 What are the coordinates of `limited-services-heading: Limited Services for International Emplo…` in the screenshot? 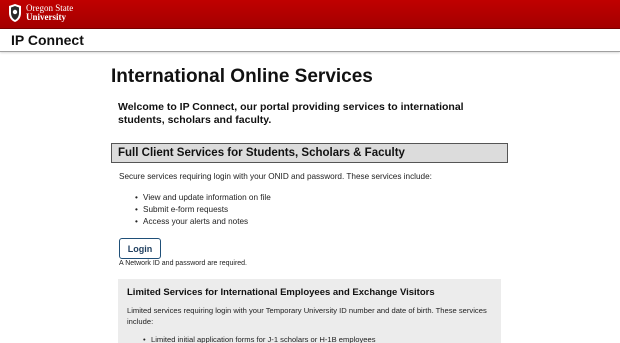 It's located at (281, 292).